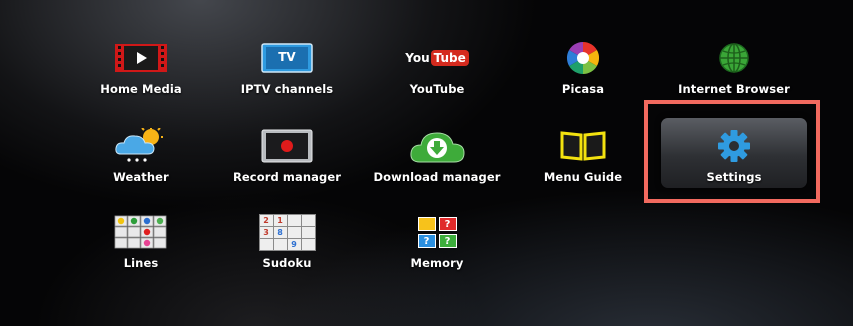  I want to click on menu-item-sudoku: 2 1 3 8 9 Sudoku, so click(287, 248).